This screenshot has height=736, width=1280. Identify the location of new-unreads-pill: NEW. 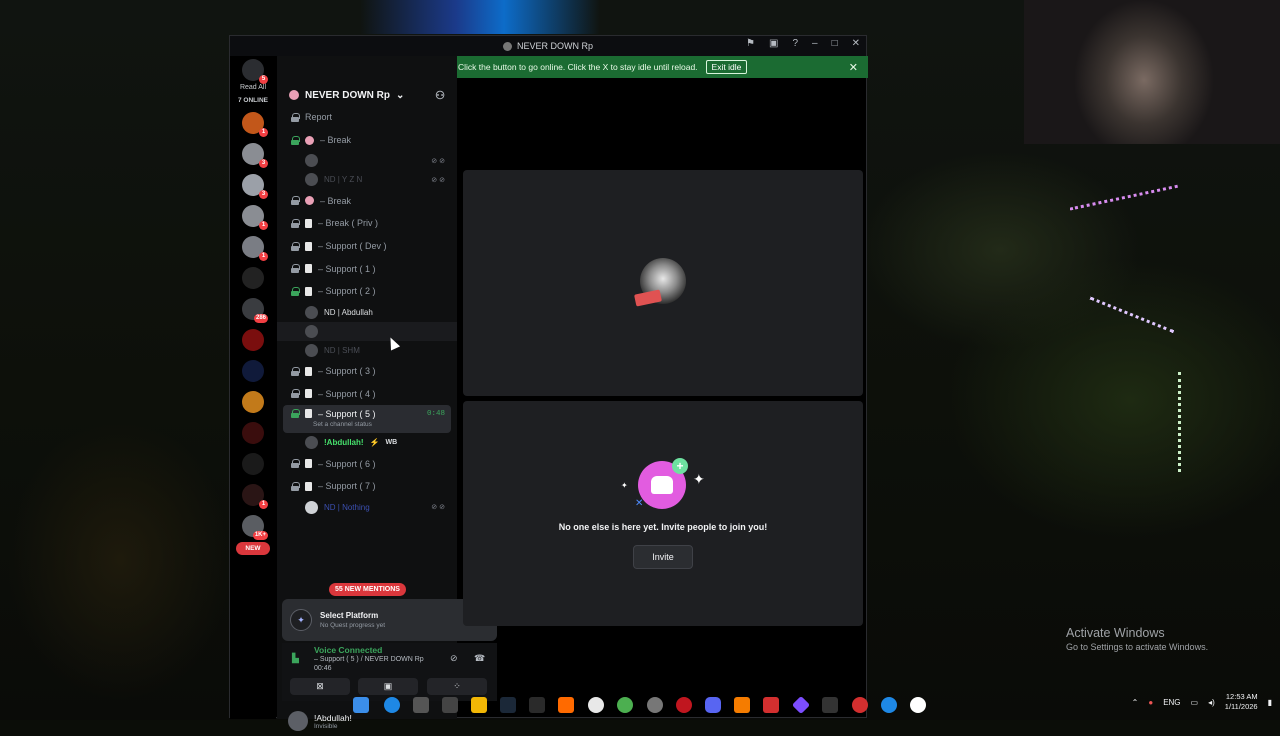
(253, 548).